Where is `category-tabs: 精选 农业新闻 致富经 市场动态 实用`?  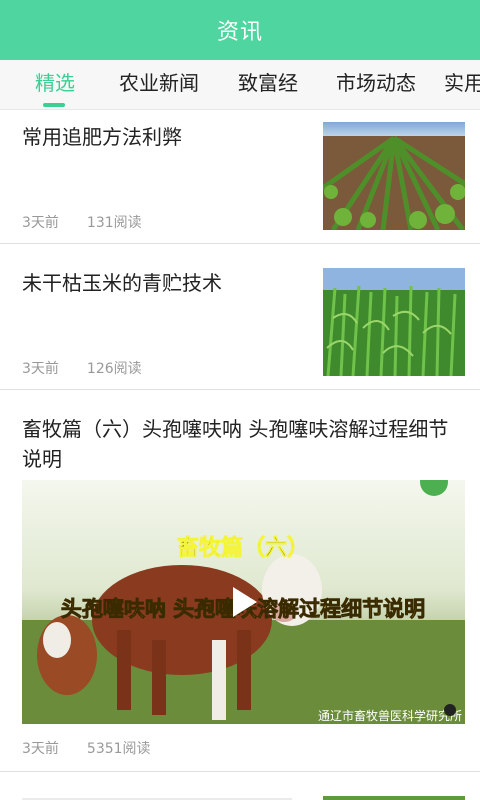
category-tabs: 精选 农业新闻 致富经 市场动态 实用 is located at coordinates (240, 85).